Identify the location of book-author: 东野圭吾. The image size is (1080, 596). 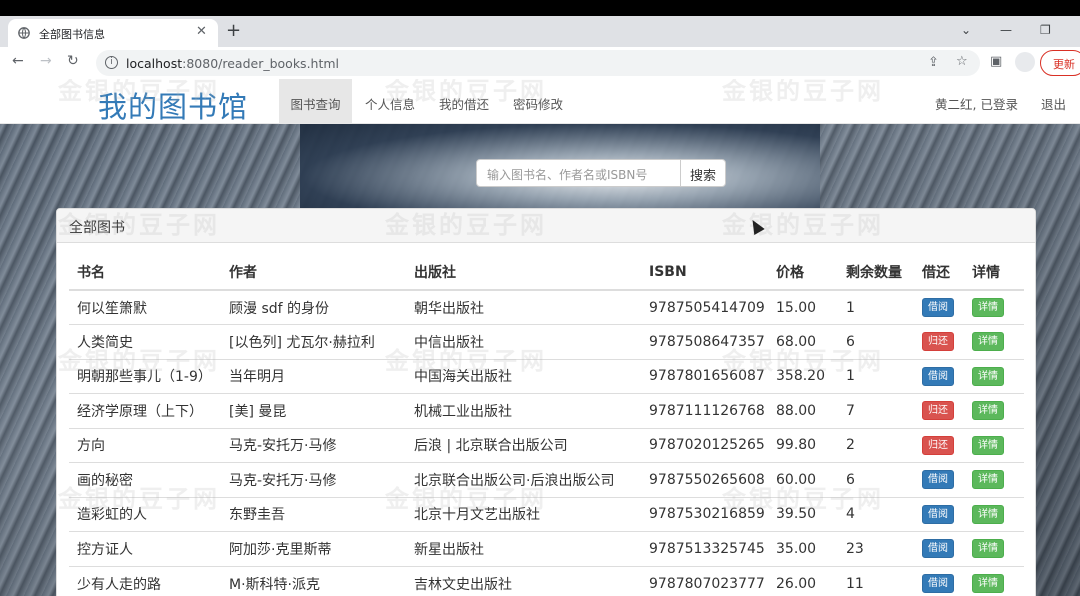
(313, 514).